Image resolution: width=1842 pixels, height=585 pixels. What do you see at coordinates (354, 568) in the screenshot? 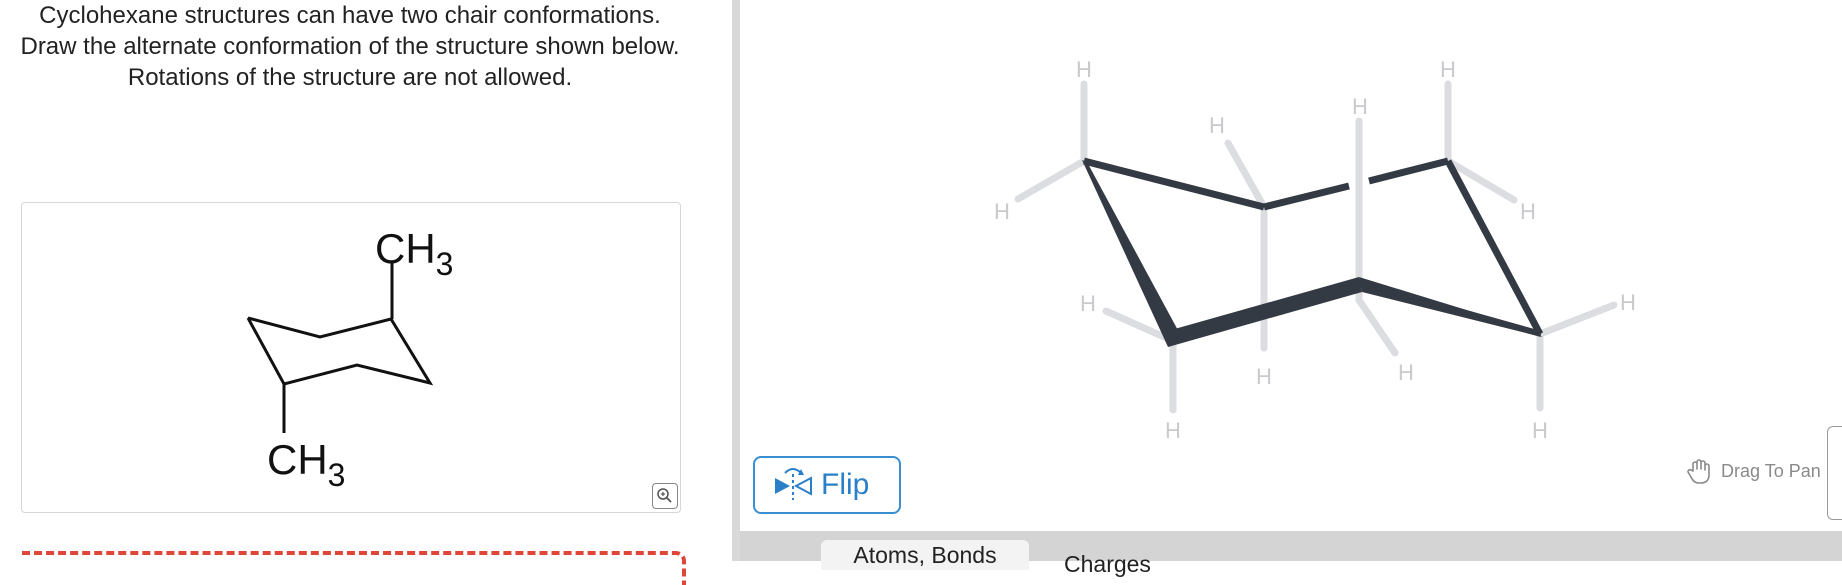
I see `answer-drop-area` at bounding box center [354, 568].